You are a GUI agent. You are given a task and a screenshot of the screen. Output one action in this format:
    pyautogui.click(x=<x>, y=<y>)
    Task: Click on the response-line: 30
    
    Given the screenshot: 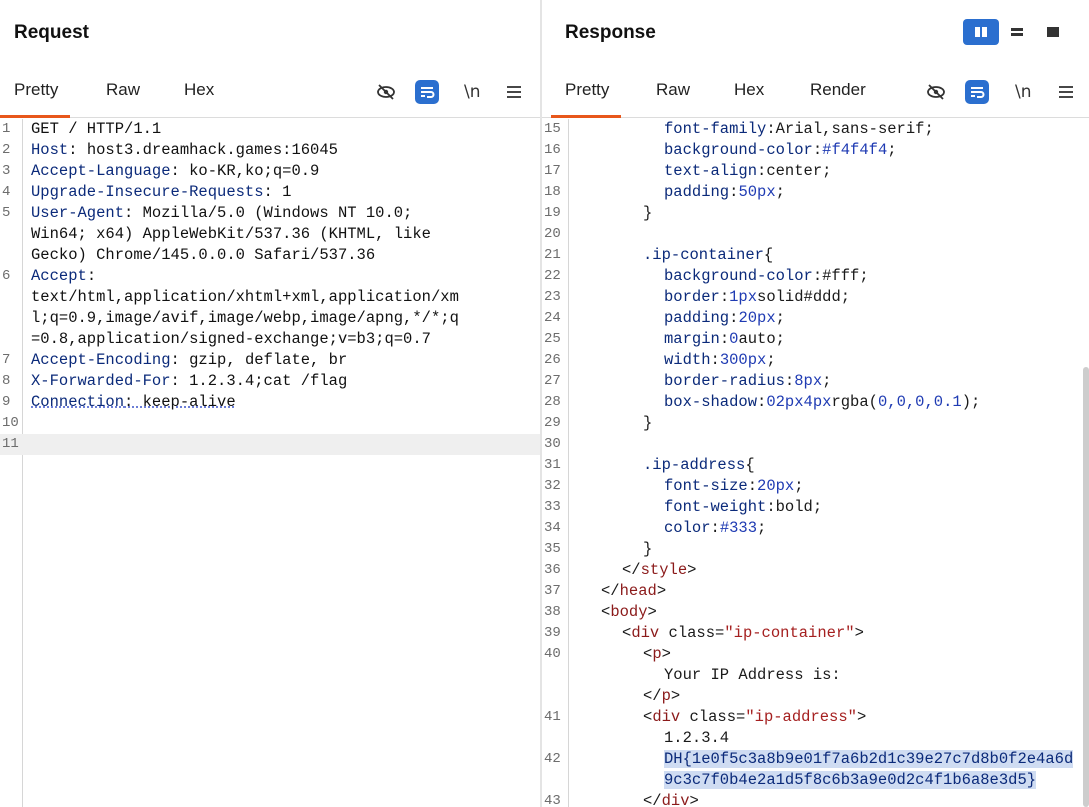 What is the action you would take?
    pyautogui.click(x=815, y=444)
    